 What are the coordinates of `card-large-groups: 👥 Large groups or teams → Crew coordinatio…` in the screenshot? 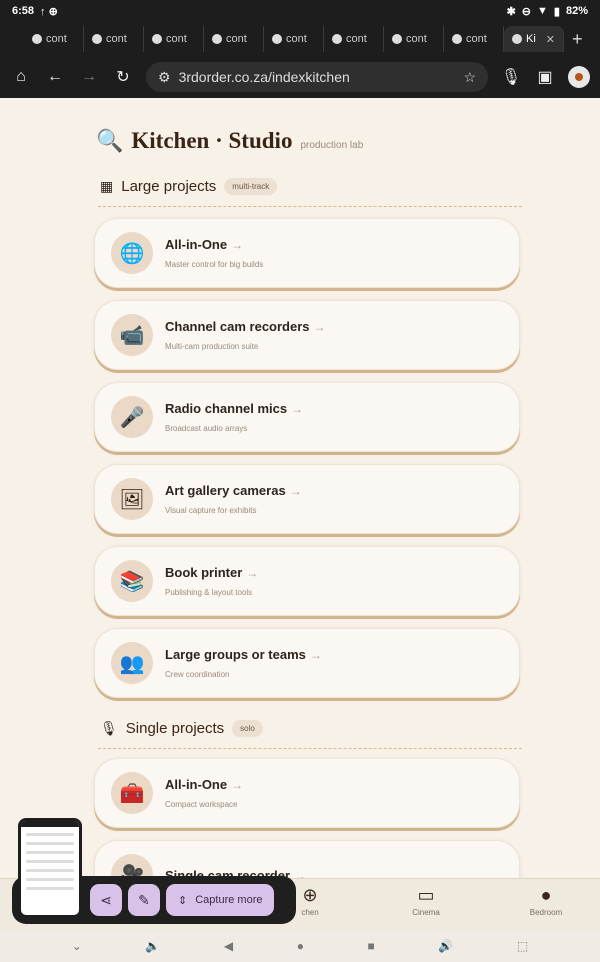 It's located at (307, 663).